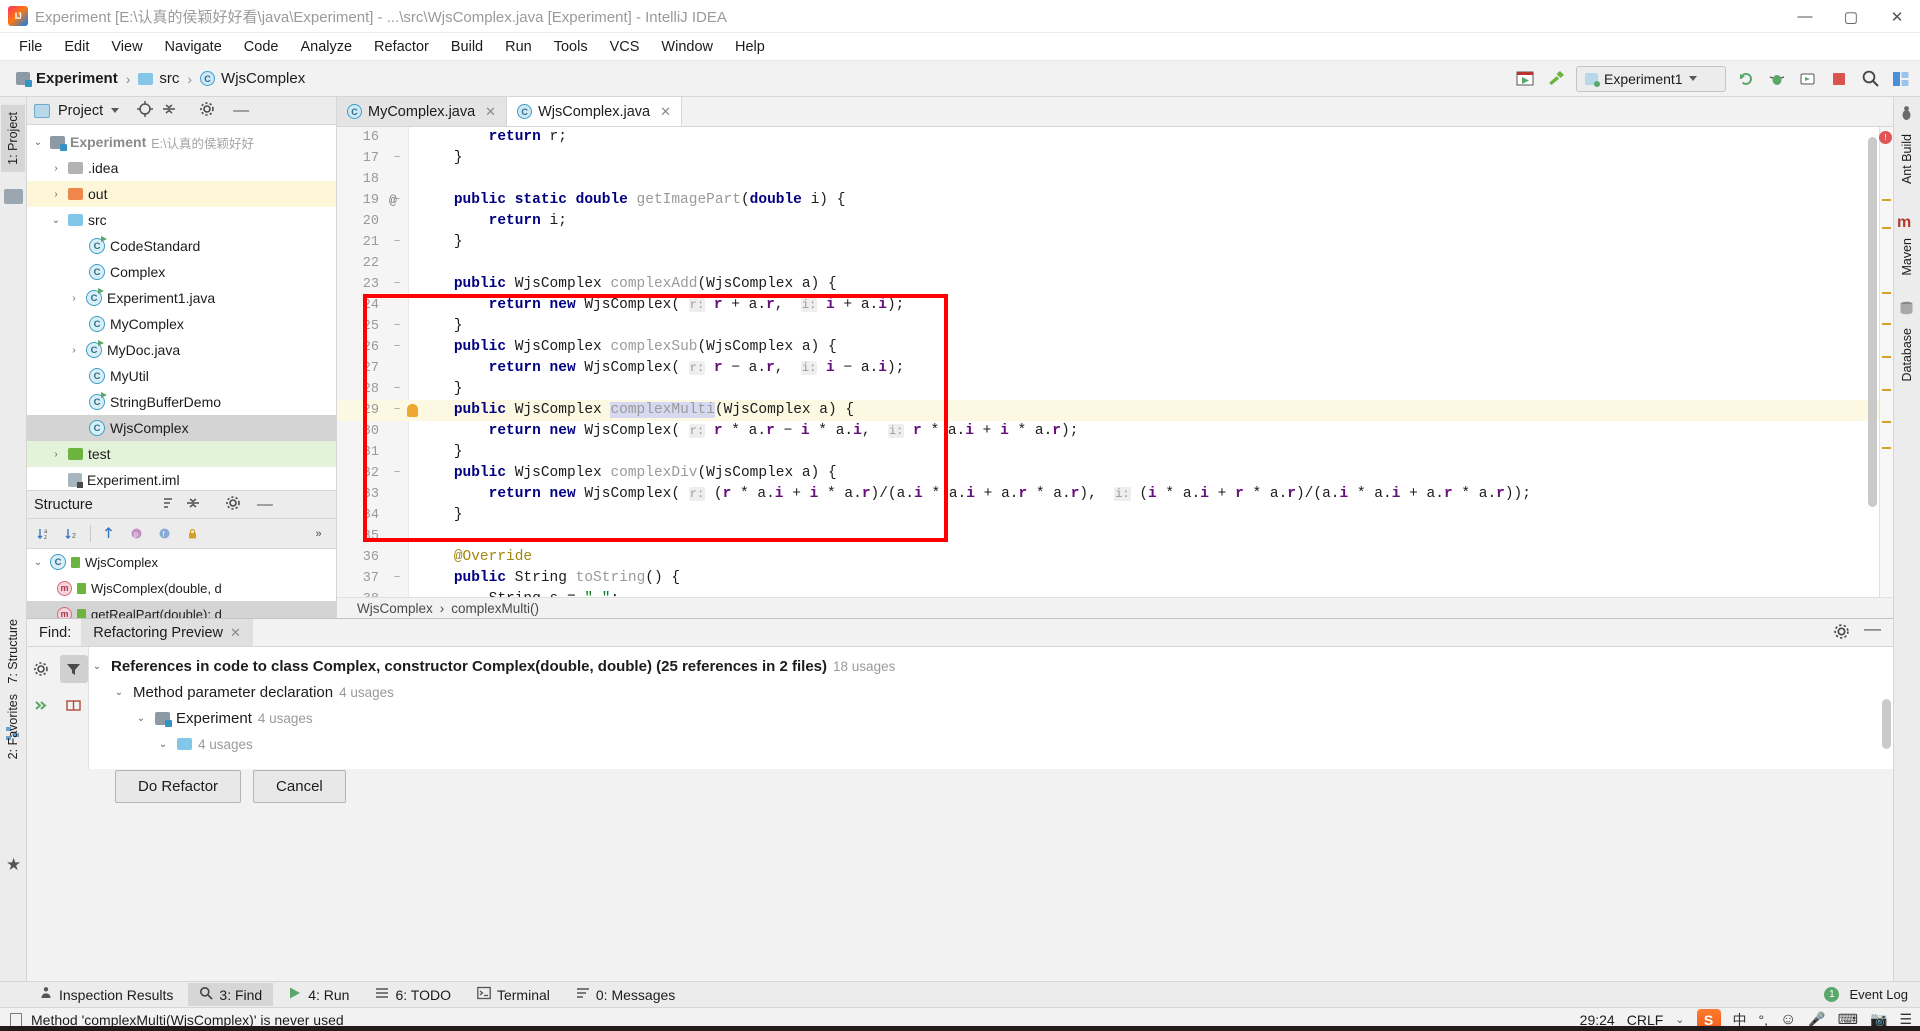 This screenshot has height=1031, width=1920. I want to click on code-line: 18, so click(1115, 179).